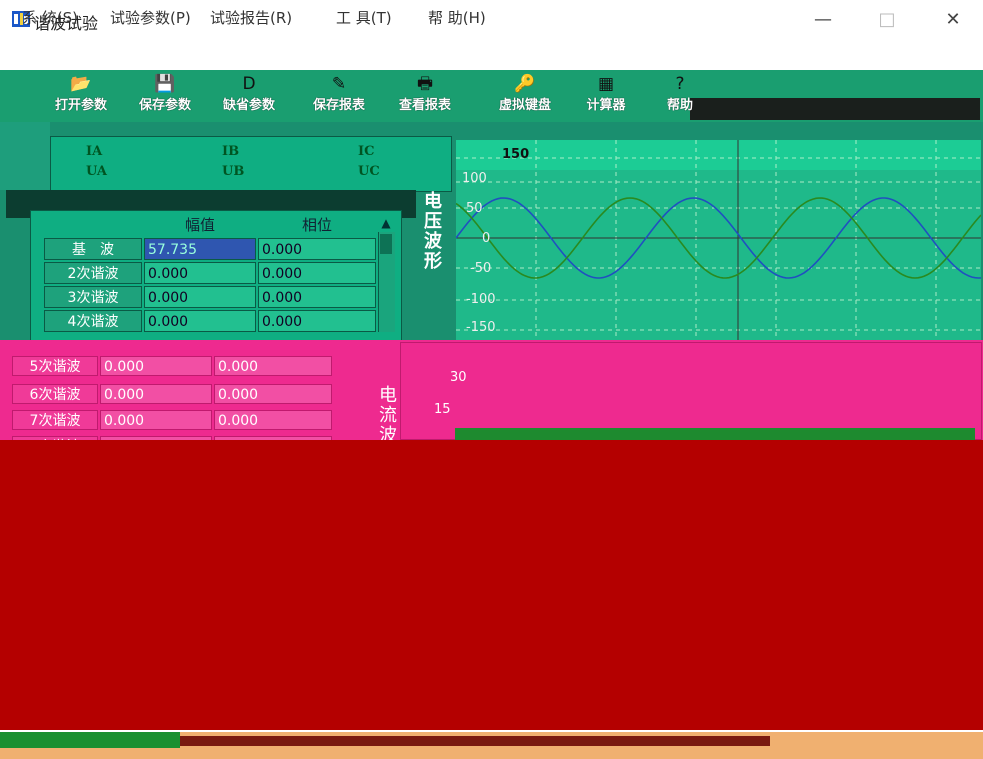 The width and height of the screenshot is (983, 759). Describe the element at coordinates (516, 154) in the screenshot. I see `y-tick-150: 150` at that location.